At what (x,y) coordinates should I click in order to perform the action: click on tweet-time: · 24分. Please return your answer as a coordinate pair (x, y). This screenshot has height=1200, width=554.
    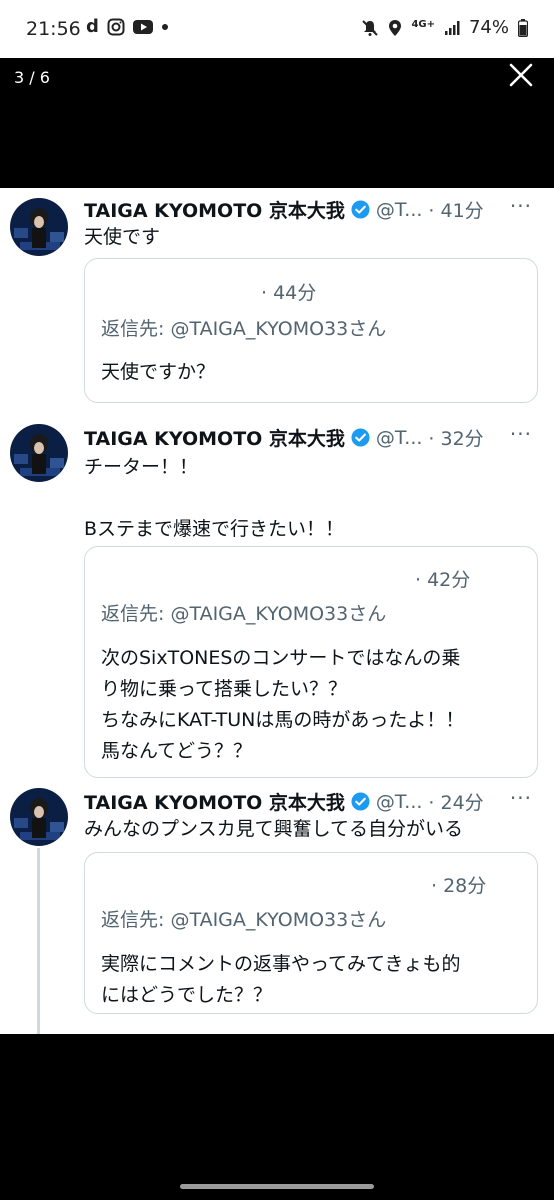
    Looking at the image, I should click on (455, 801).